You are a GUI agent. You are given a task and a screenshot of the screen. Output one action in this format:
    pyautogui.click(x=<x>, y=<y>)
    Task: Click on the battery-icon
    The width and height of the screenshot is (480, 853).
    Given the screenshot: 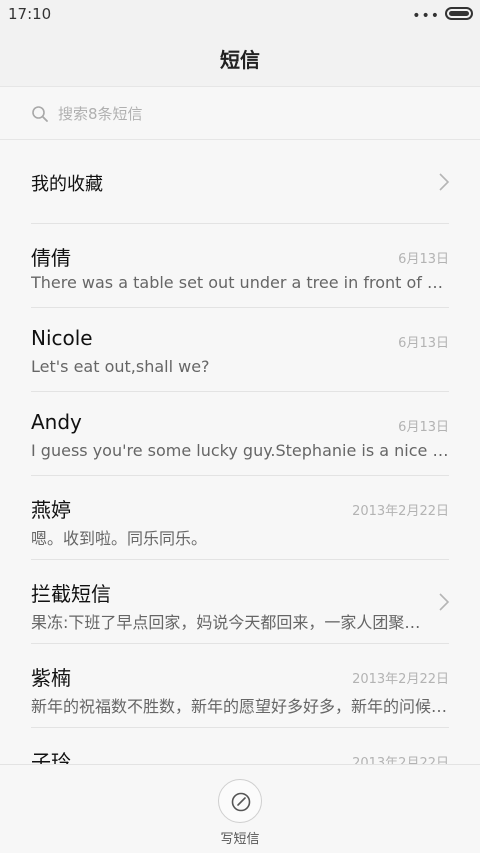 What is the action you would take?
    pyautogui.click(x=459, y=13)
    